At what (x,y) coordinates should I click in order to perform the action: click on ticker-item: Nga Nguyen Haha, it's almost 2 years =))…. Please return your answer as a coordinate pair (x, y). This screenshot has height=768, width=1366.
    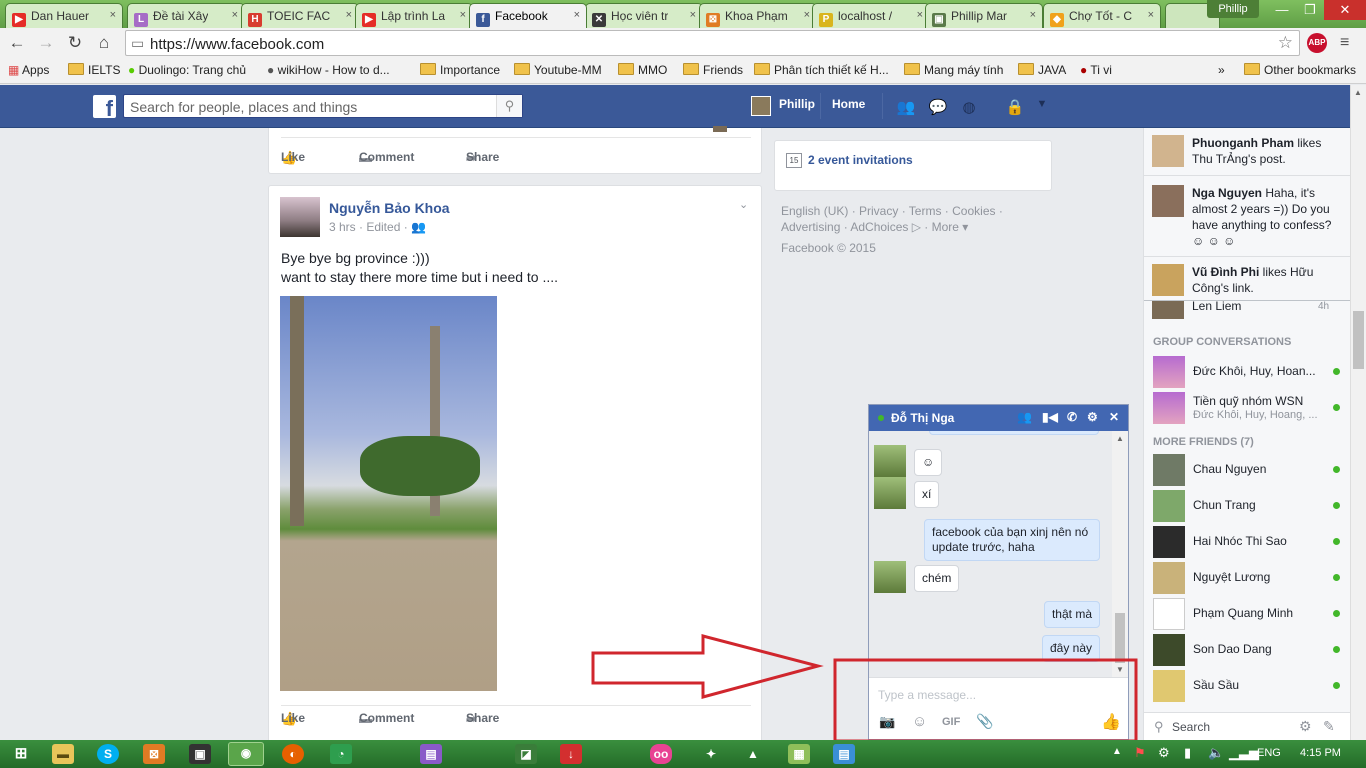
    Looking at the image, I should click on (1248, 220).